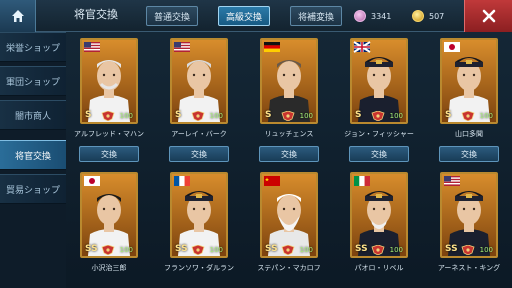 The image size is (512, 288). What do you see at coordinates (379, 134) in the screenshot?
I see `officer-name: ジョン・フィッシャー` at bounding box center [379, 134].